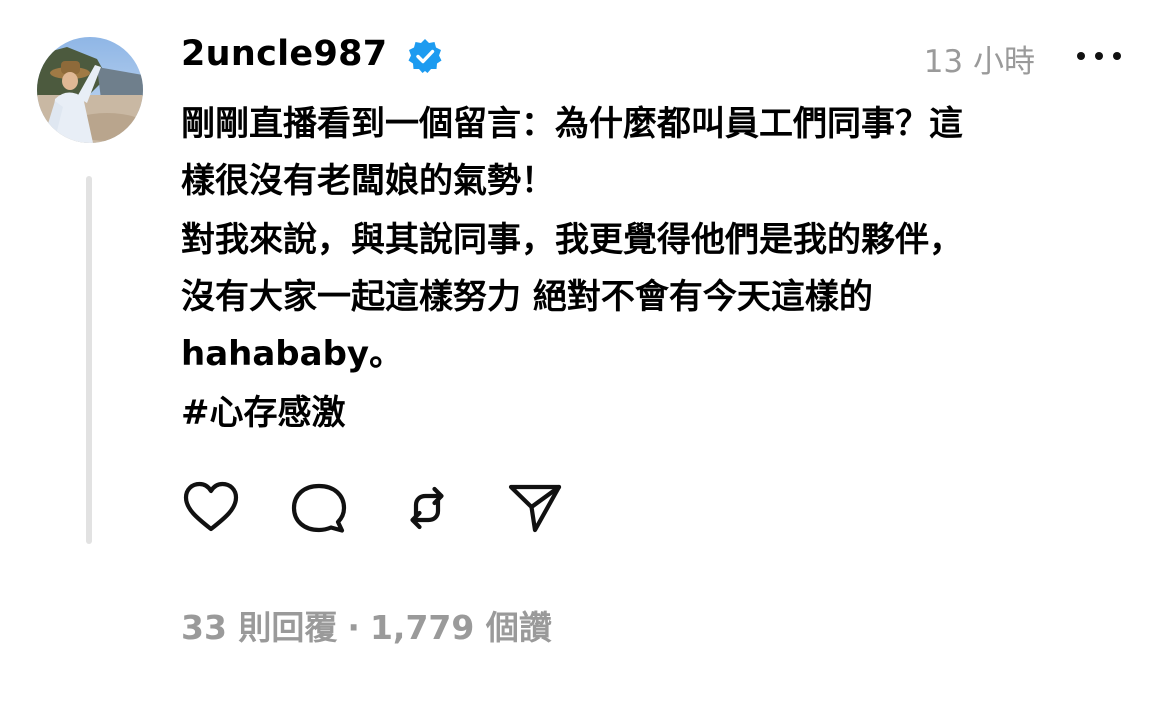 The height and width of the screenshot is (718, 1170). Describe the element at coordinates (366, 625) in the screenshot. I see `post-stats: 33 則回覆 · 1,779 個讚` at that location.